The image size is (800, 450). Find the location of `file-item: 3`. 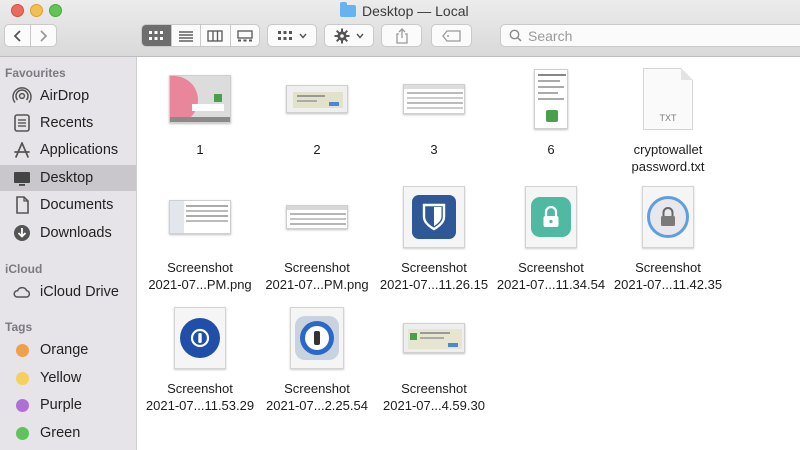

file-item: 3 is located at coordinates (434, 110).